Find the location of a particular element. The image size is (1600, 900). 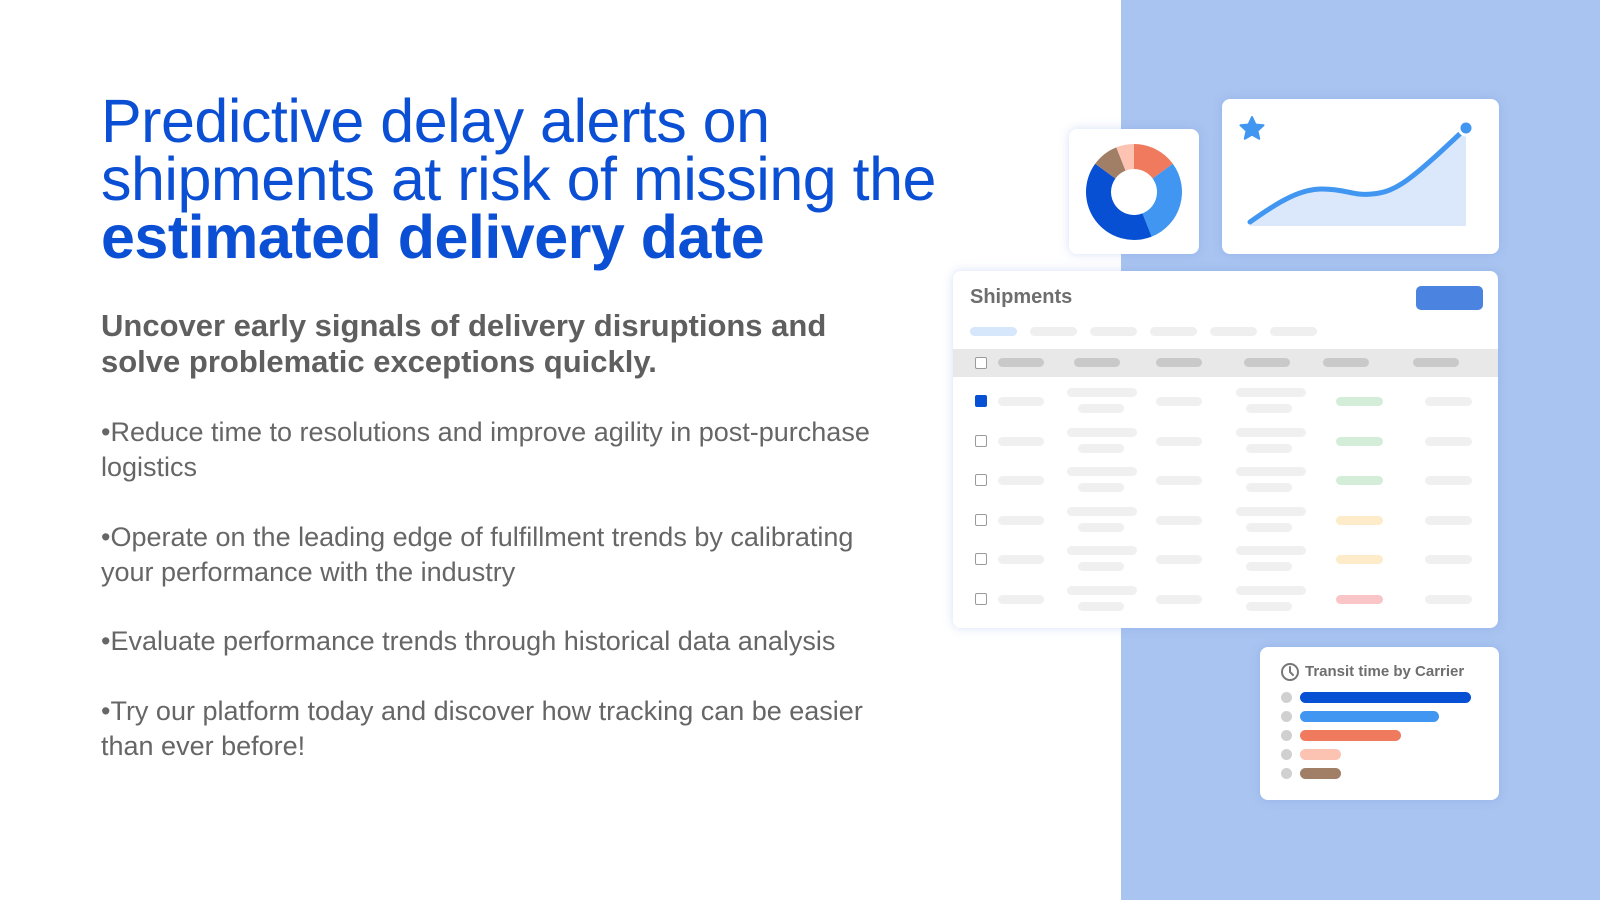

shipments-card: Shipments is located at coordinates (1225, 449).